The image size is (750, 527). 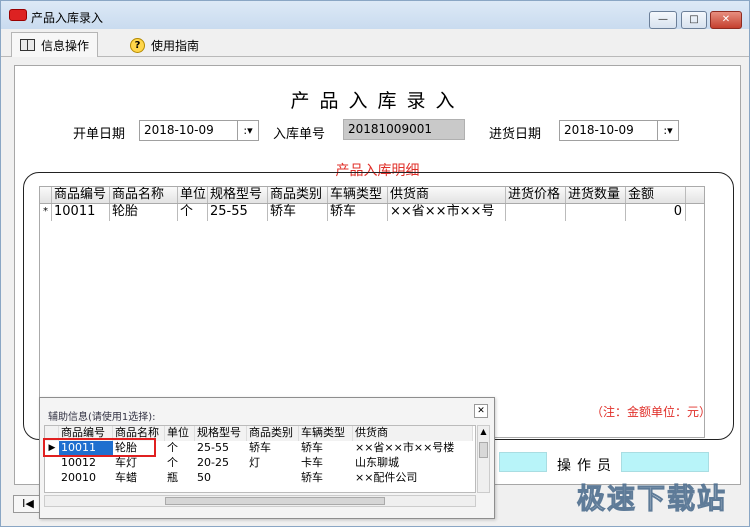 What do you see at coordinates (65, 45) in the screenshot?
I see `tab-label: 信息操作` at bounding box center [65, 45].